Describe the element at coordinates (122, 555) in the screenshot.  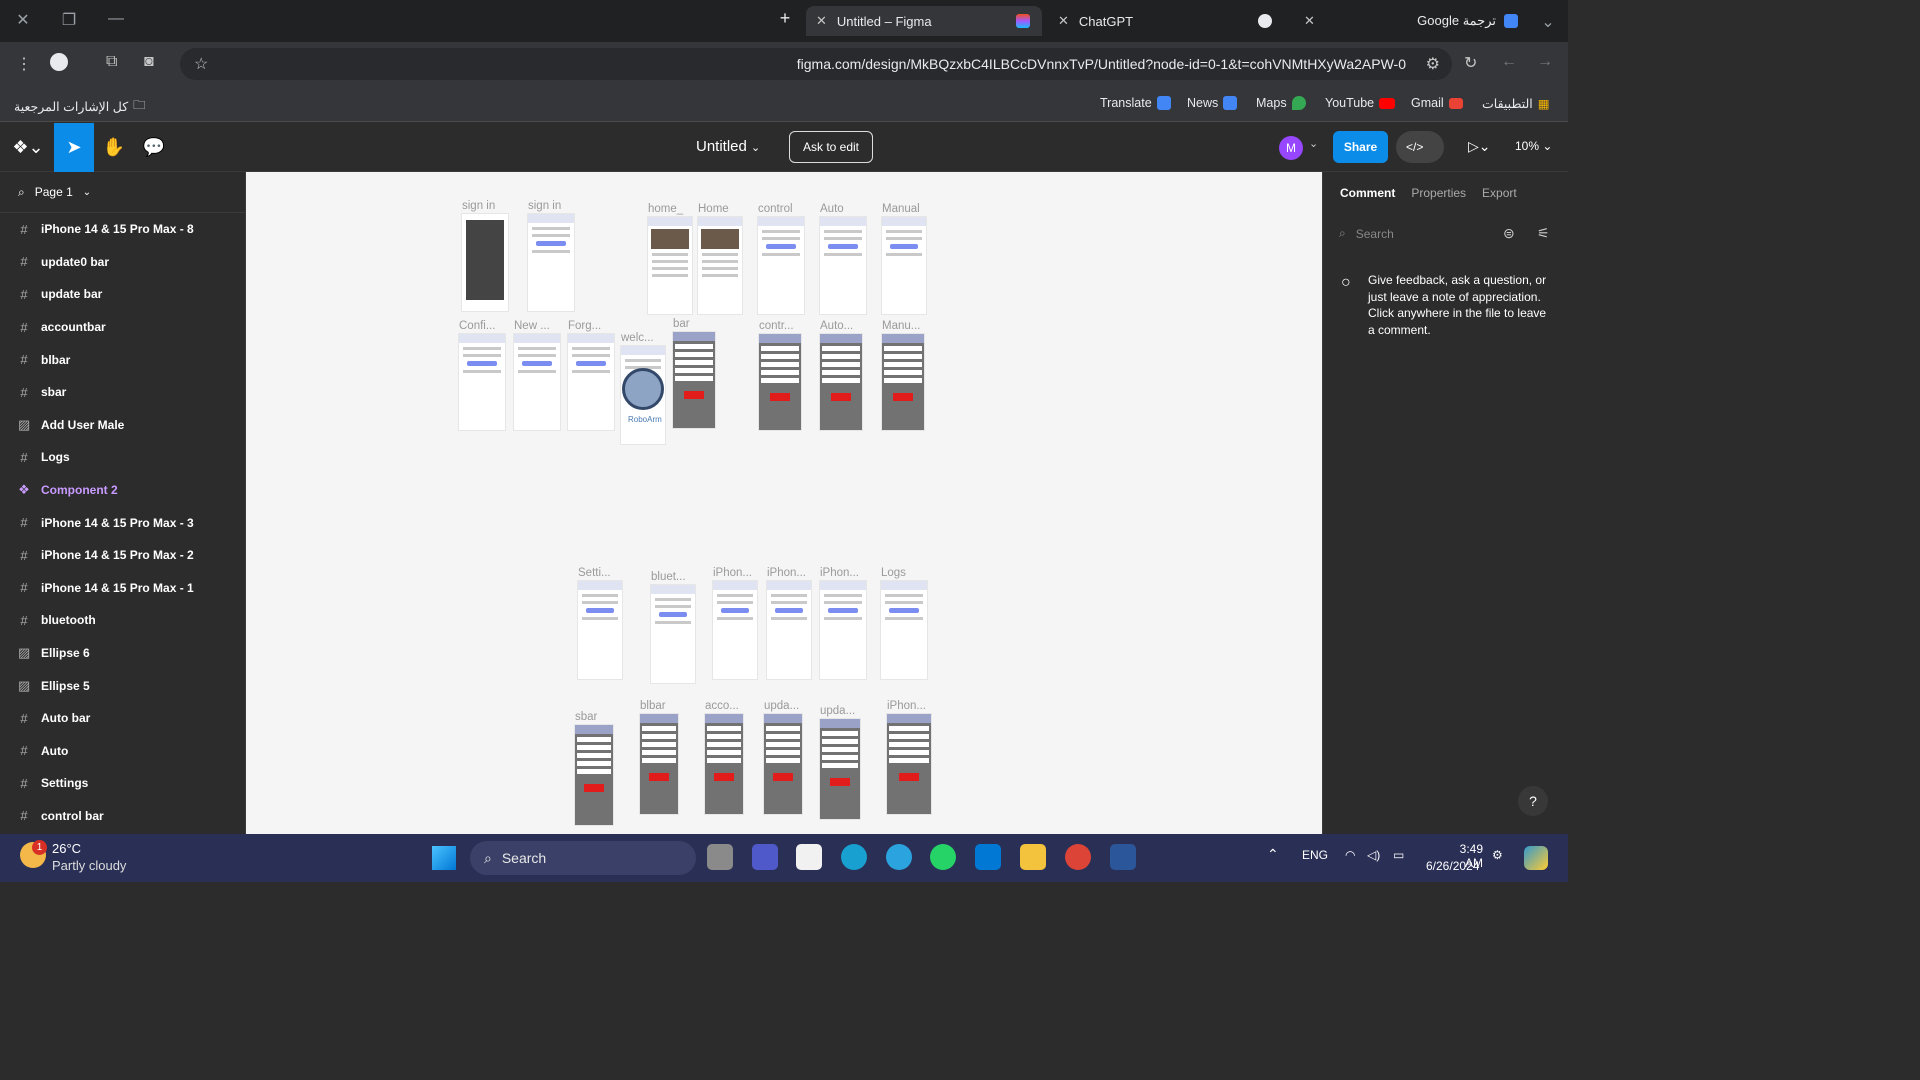
I see `layer-item: # iPhone 14 & 15 Pro Max - 2` at that location.